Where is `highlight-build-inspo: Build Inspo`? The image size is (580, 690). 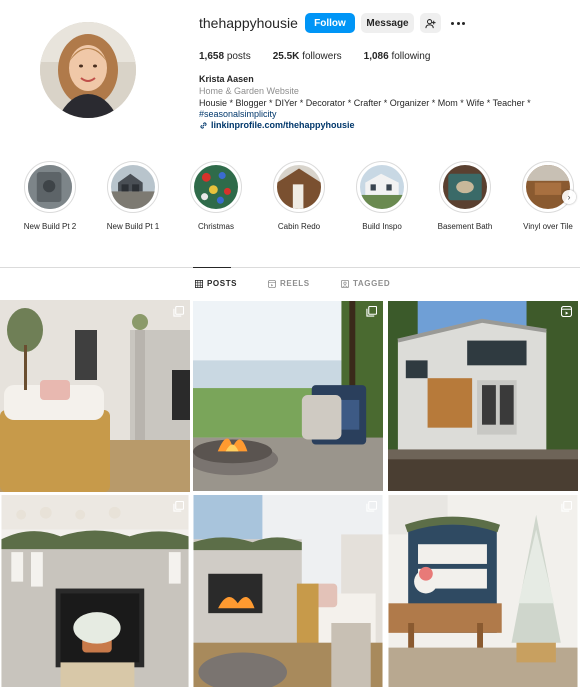
highlight-build-inspo: Build Inspo is located at coordinates (382, 196).